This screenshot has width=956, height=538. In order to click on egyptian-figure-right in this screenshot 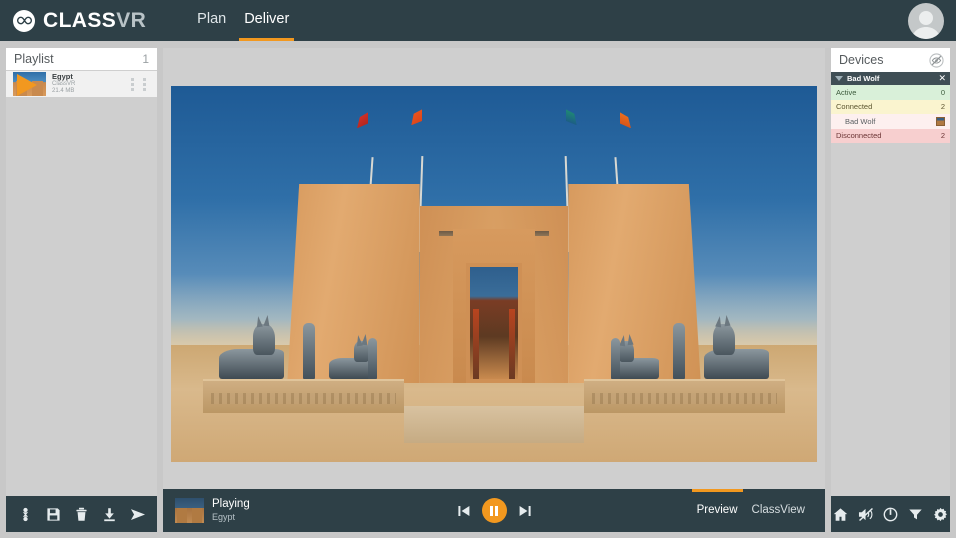, I will do `click(678, 351)`.